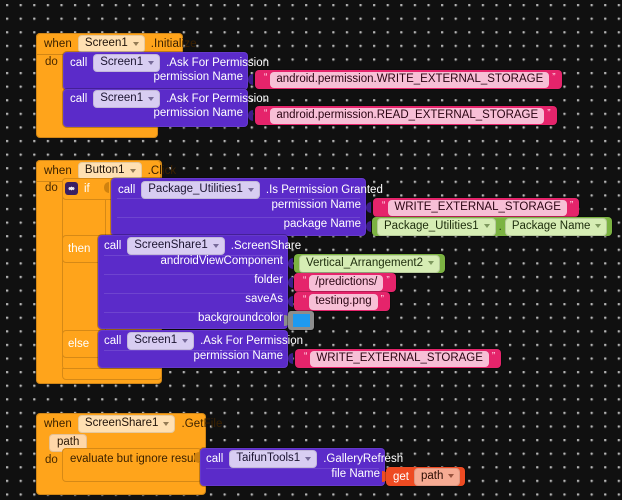 The height and width of the screenshot is (500, 622). What do you see at coordinates (266, 246) in the screenshot?
I see `method-name-screenshare: .ScreenShare` at bounding box center [266, 246].